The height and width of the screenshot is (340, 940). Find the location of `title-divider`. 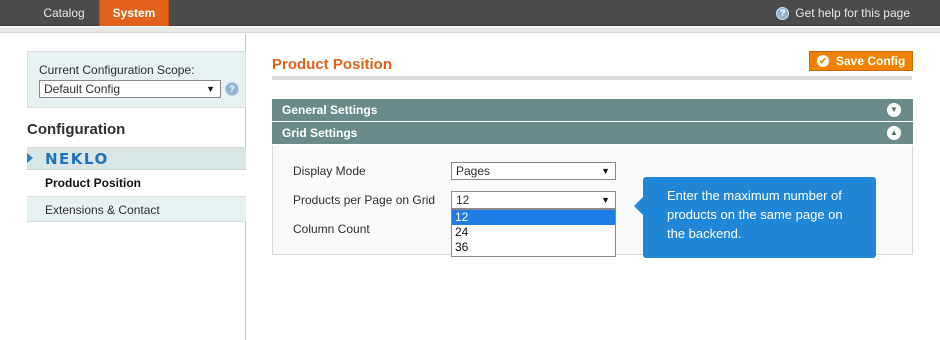

title-divider is located at coordinates (592, 78).